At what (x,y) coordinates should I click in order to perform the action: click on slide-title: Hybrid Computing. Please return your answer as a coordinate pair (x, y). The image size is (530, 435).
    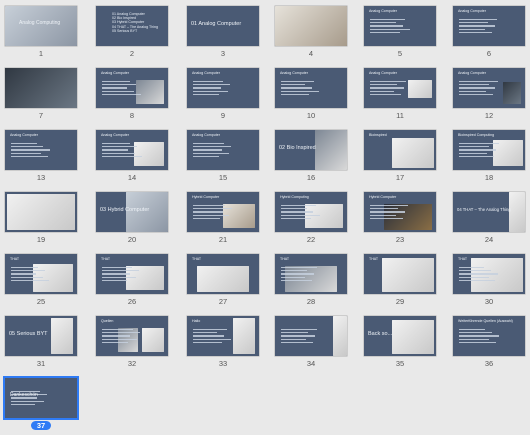
    Looking at the image, I should click on (294, 197).